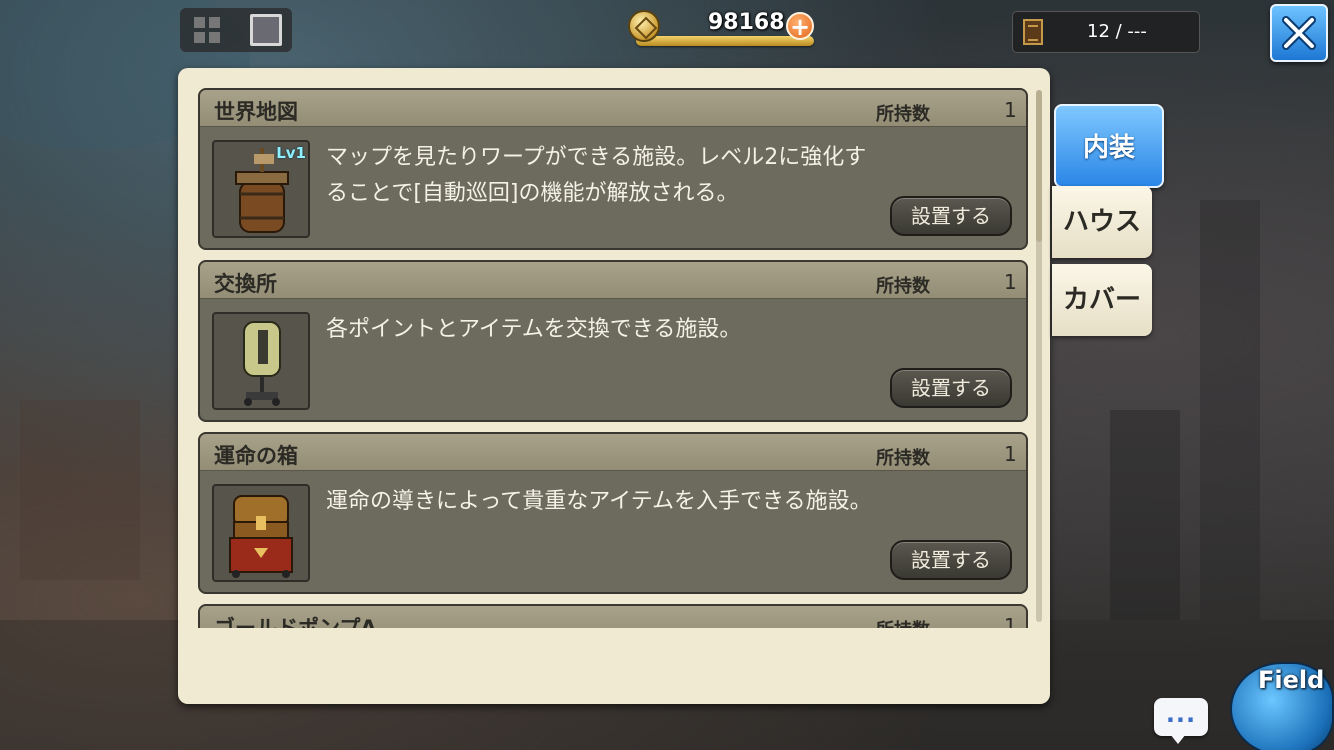 The image size is (1334, 750). What do you see at coordinates (599, 501) in the screenshot?
I see `item-description: 運命の導きによって貴重なアイテムを入手できる施設。` at bounding box center [599, 501].